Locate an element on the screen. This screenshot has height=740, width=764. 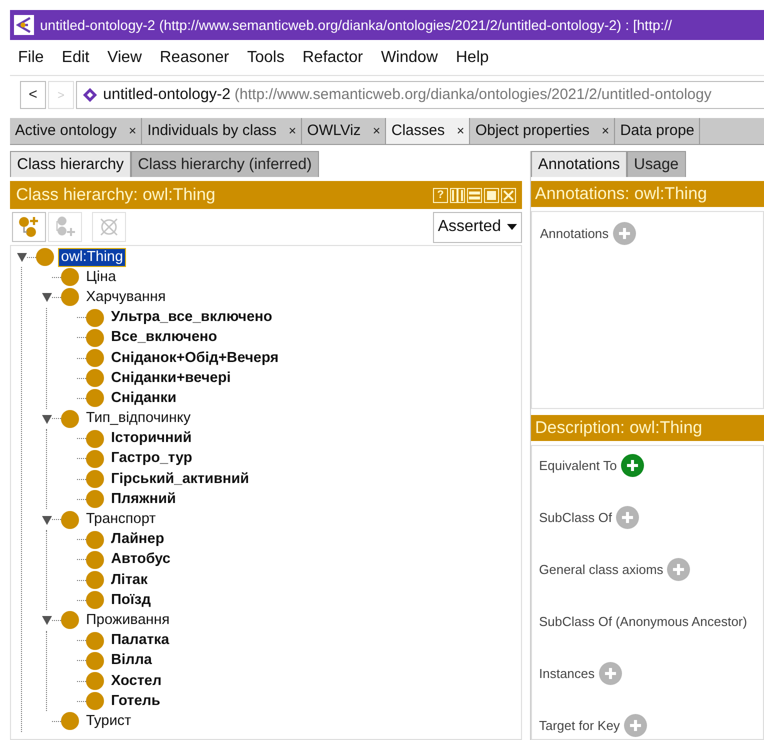
tree-item: Пляжний is located at coordinates (143, 499).